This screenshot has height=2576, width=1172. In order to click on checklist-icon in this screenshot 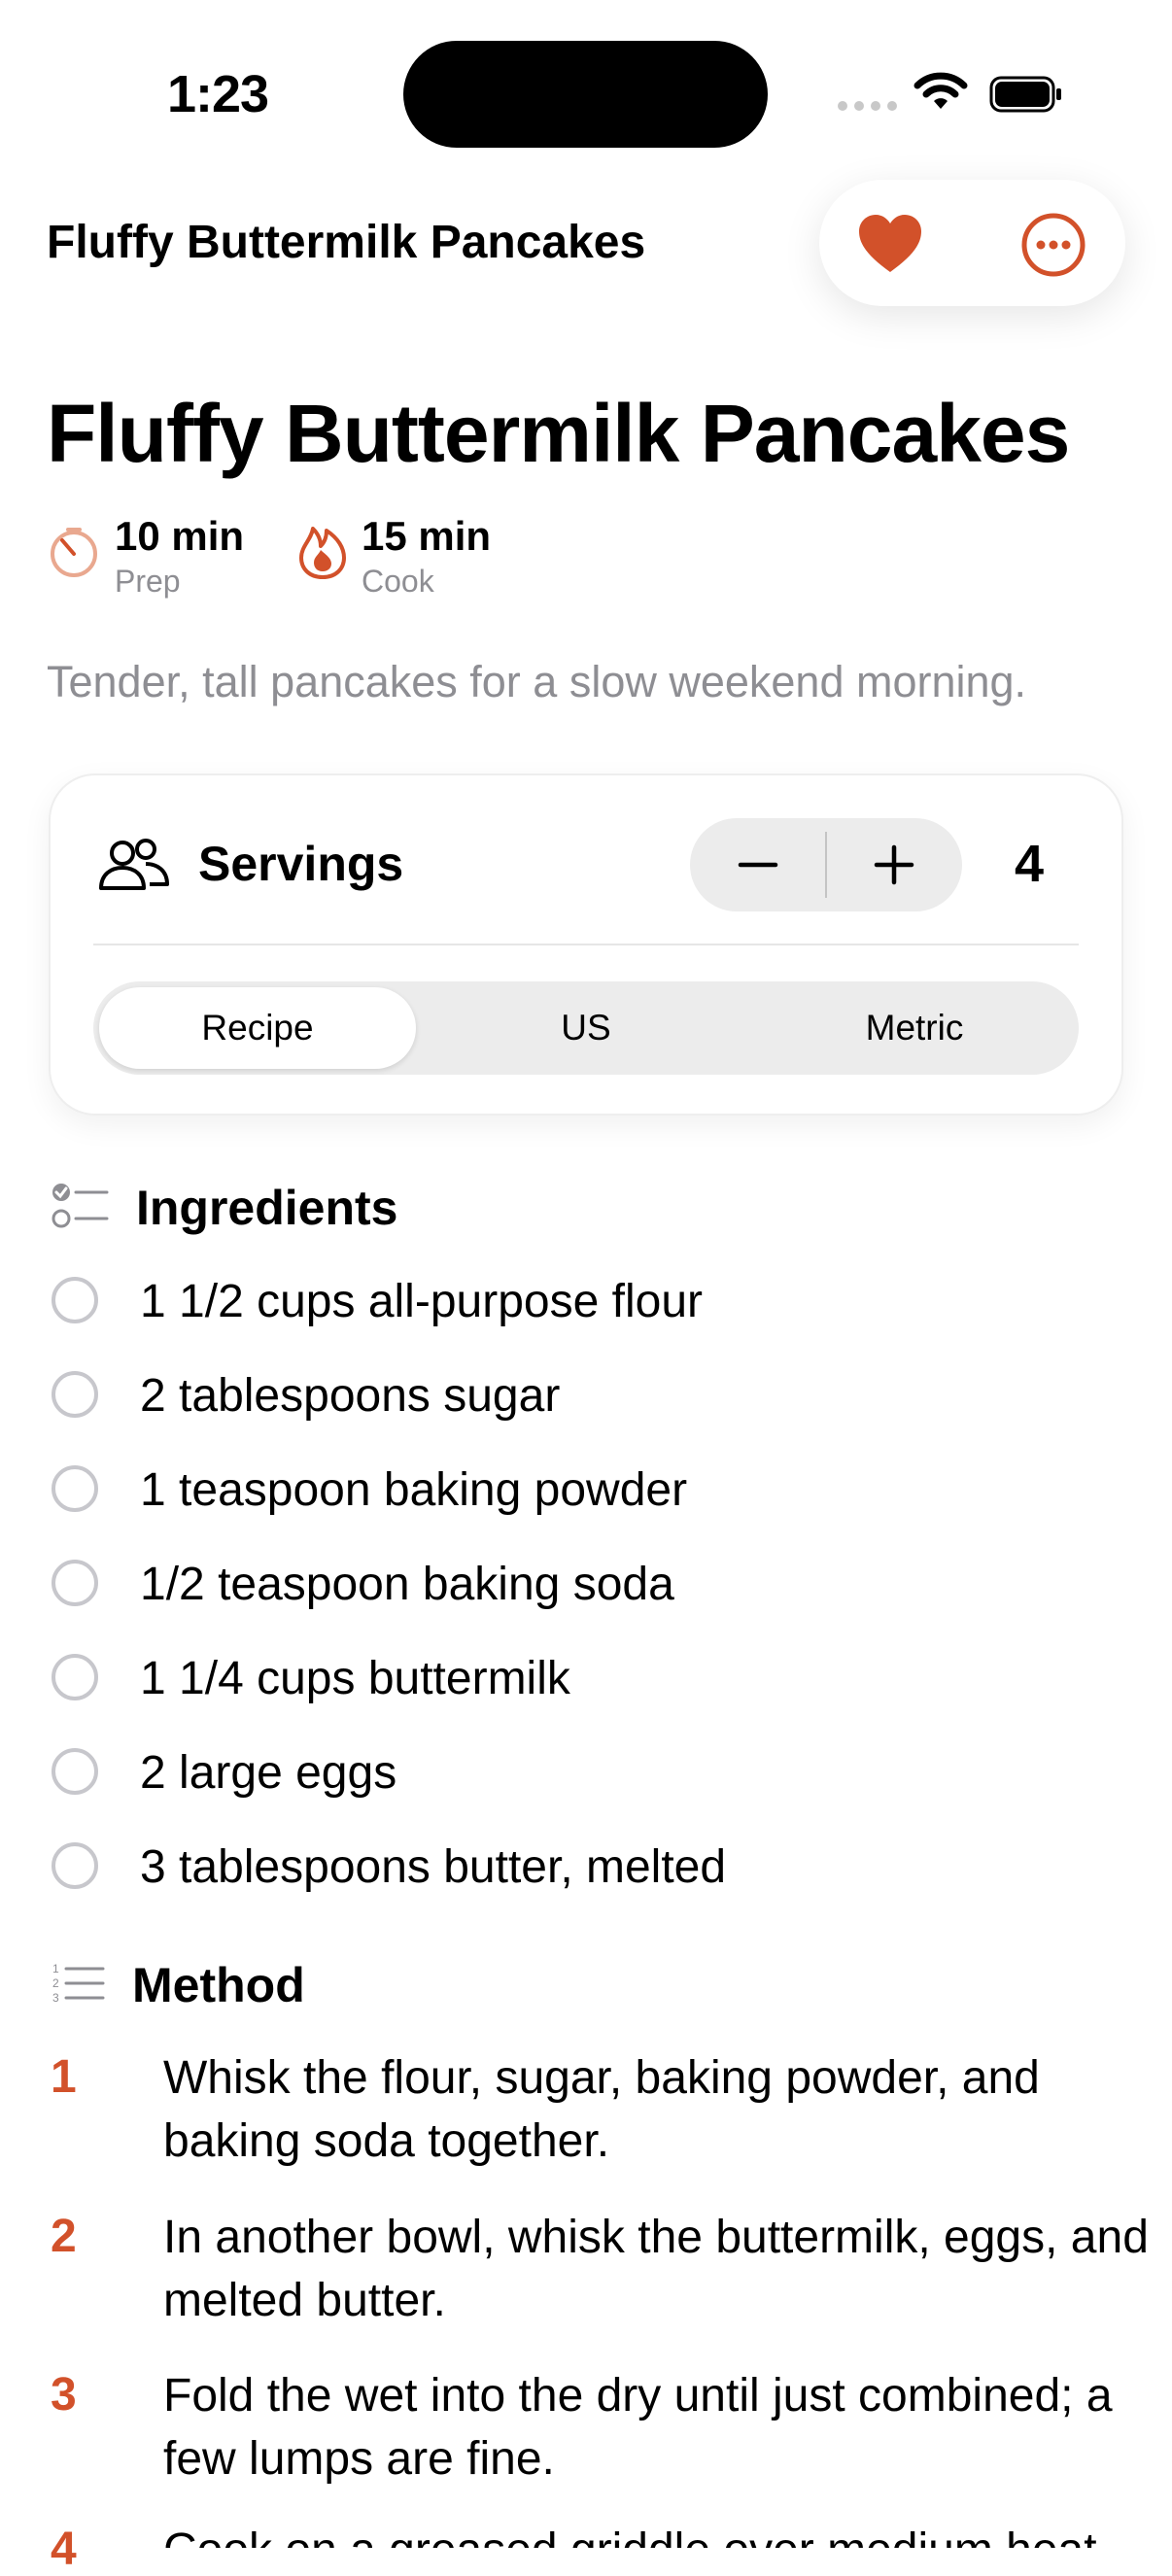, I will do `click(80, 1206)`.